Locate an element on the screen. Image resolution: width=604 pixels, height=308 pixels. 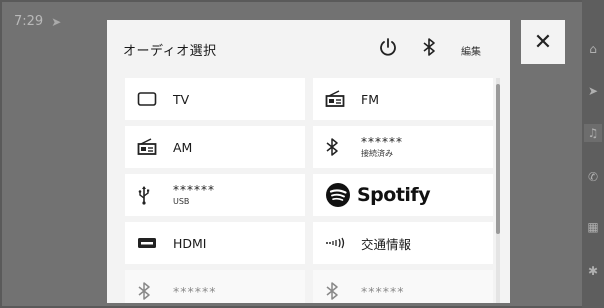
source-tile-traffic-info: 交通情報 is located at coordinates (403, 243).